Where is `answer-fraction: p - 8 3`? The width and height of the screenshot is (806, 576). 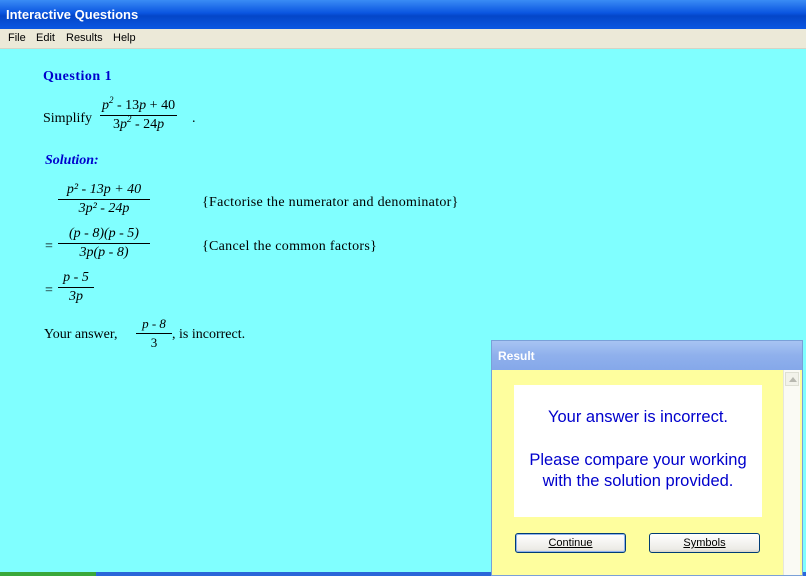
answer-fraction: p - 8 3 is located at coordinates (154, 333).